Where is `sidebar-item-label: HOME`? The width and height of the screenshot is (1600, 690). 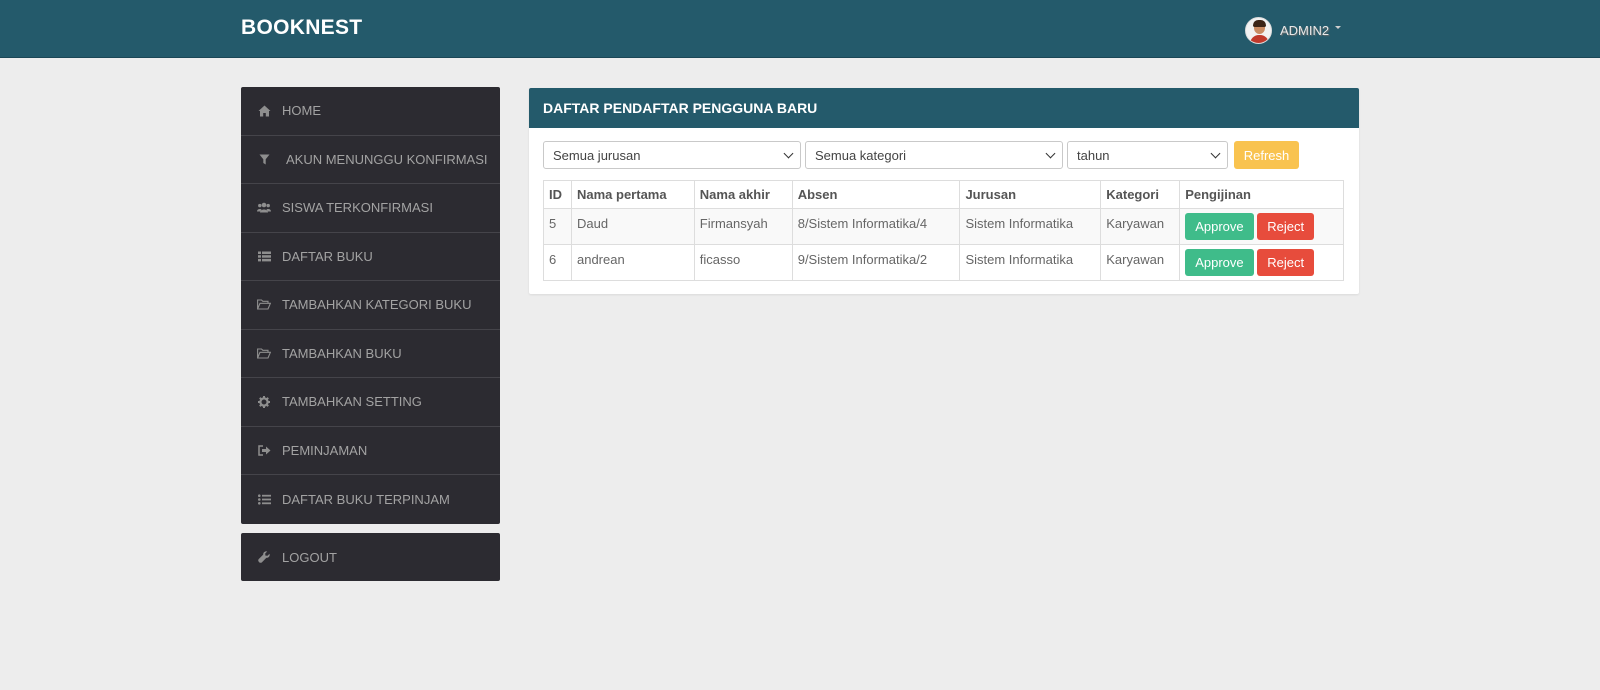 sidebar-item-label: HOME is located at coordinates (301, 111).